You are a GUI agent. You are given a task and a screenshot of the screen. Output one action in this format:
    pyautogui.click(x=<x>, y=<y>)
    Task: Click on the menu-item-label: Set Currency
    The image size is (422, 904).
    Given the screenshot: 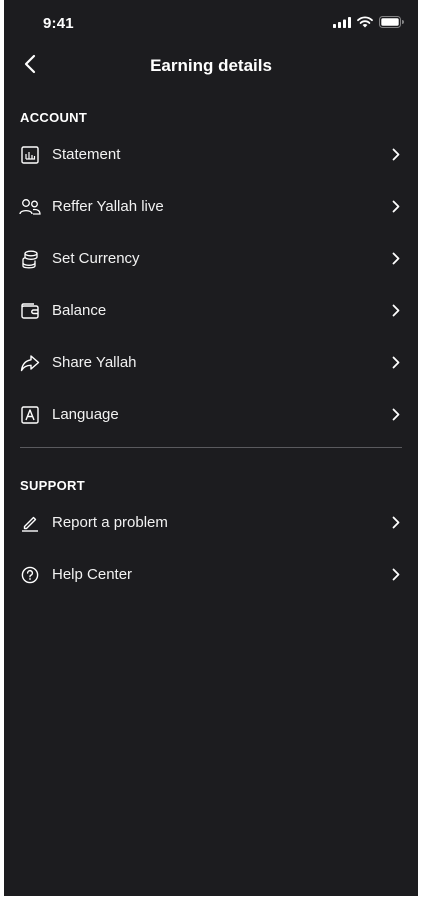 What is the action you would take?
    pyautogui.click(x=96, y=258)
    